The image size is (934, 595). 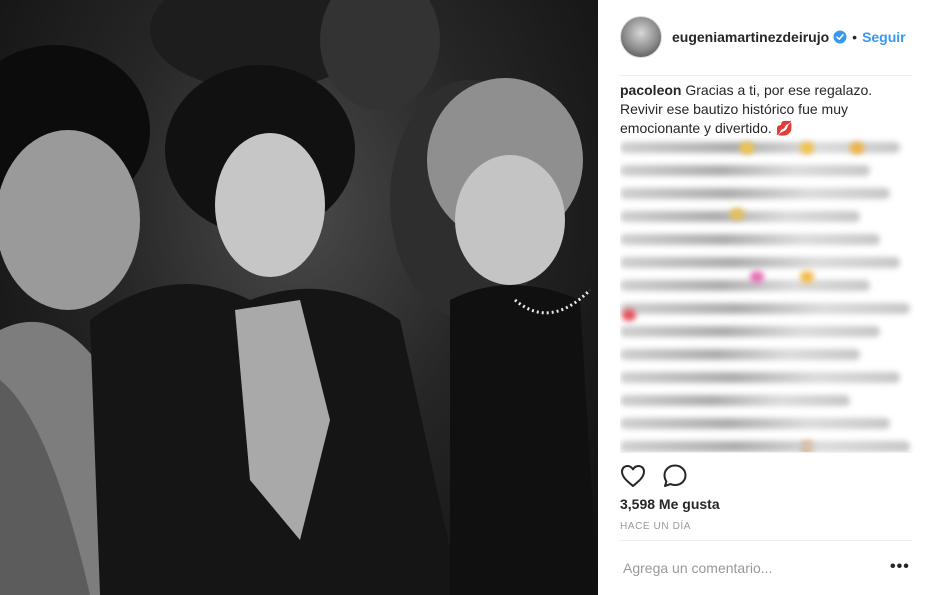 I want to click on author-username: eugeniamartinezdeirujo, so click(x=750, y=37).